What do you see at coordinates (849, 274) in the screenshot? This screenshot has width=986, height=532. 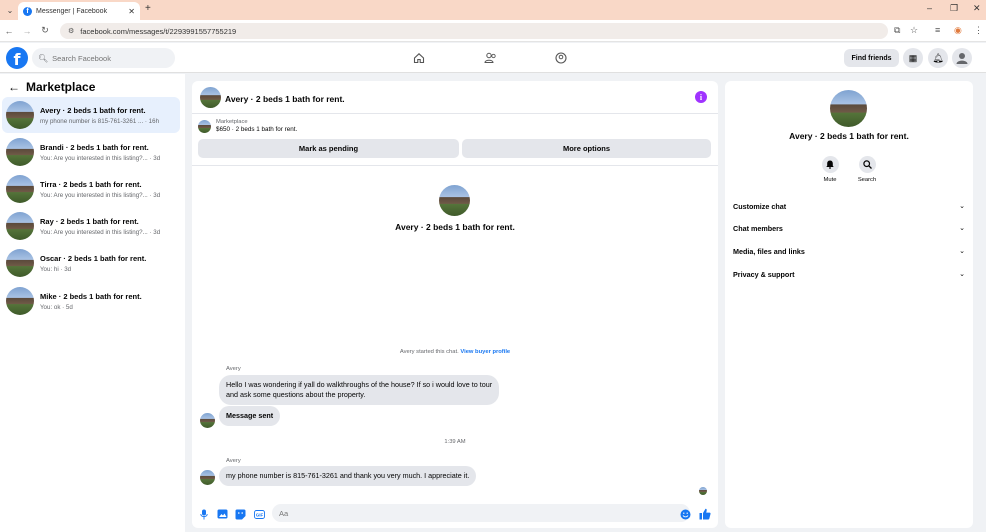 I see `privacy-support-row: Privacy & support ⌄` at bounding box center [849, 274].